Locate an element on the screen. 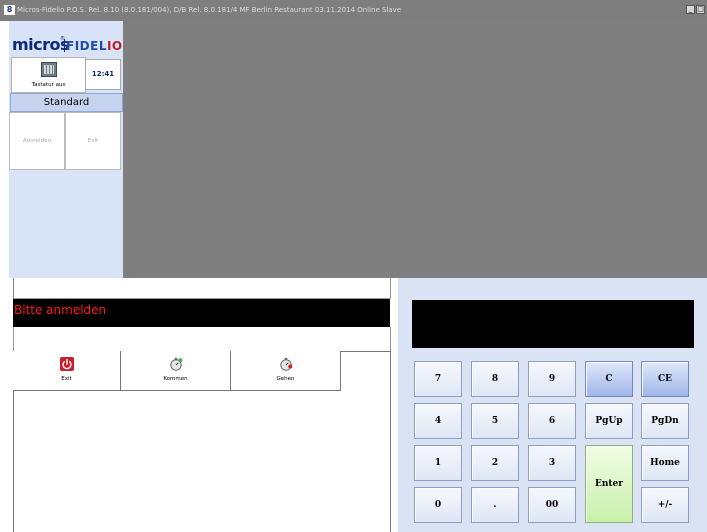 This screenshot has height=532, width=707. minimize-button: _ is located at coordinates (690, 9).